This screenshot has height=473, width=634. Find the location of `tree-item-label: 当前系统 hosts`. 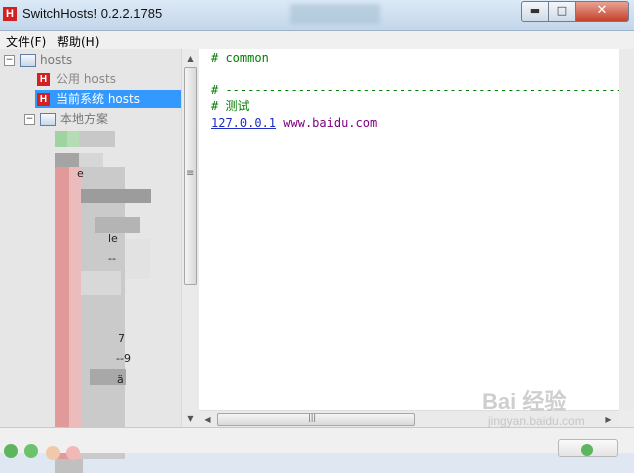

tree-item-label: 当前系统 hosts is located at coordinates (98, 99).